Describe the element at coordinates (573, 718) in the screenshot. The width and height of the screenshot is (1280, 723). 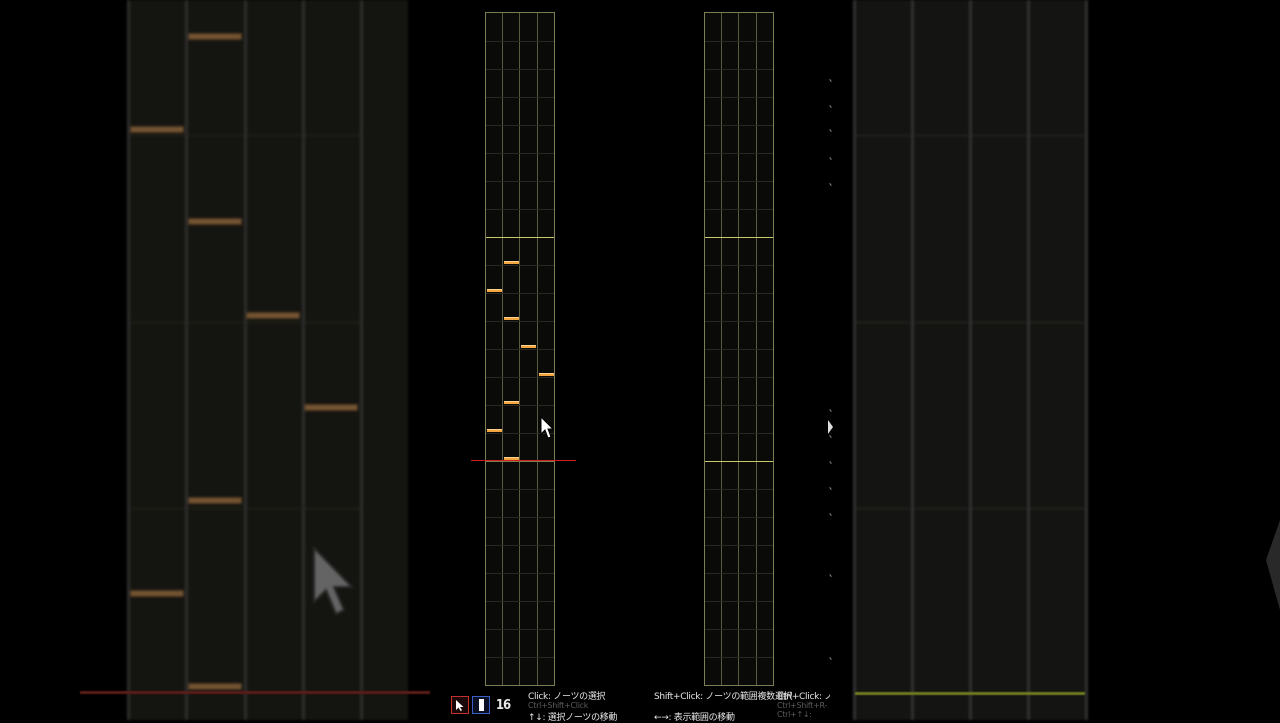
I see `hint-arrow-move-notes: ↑↓: 選択ノーツの移動` at that location.